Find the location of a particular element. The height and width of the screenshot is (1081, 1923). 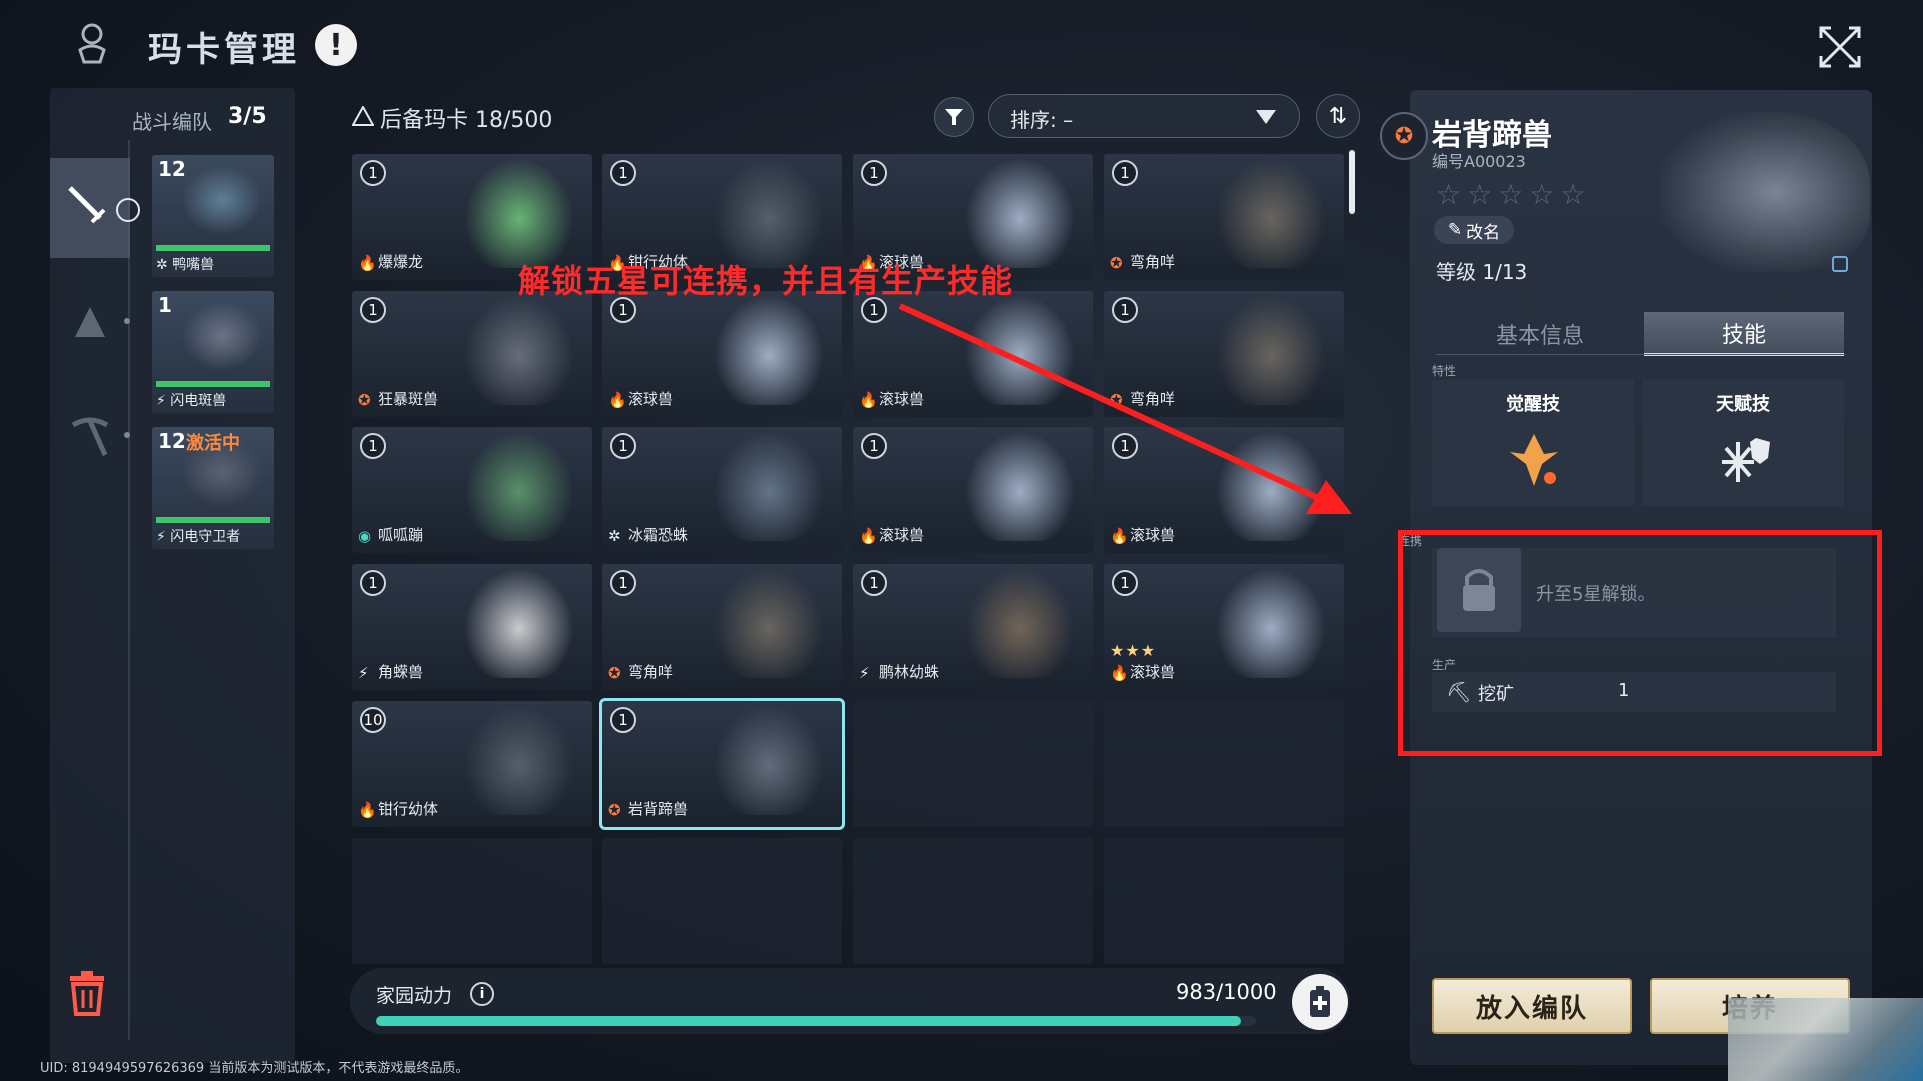

card-name: 钳行幼体 is located at coordinates (408, 809).